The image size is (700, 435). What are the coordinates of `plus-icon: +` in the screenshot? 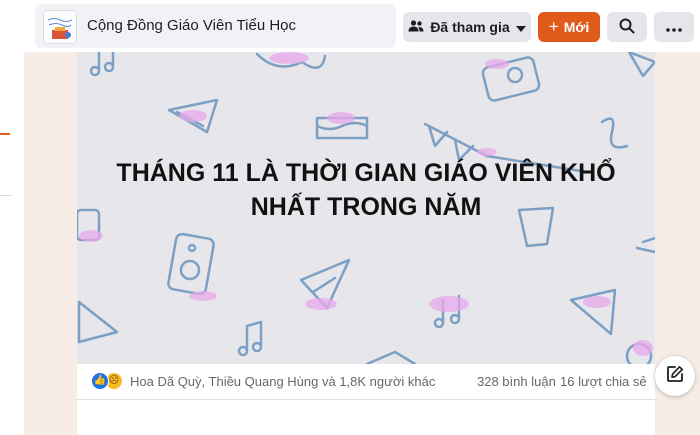 It's located at (553, 26).